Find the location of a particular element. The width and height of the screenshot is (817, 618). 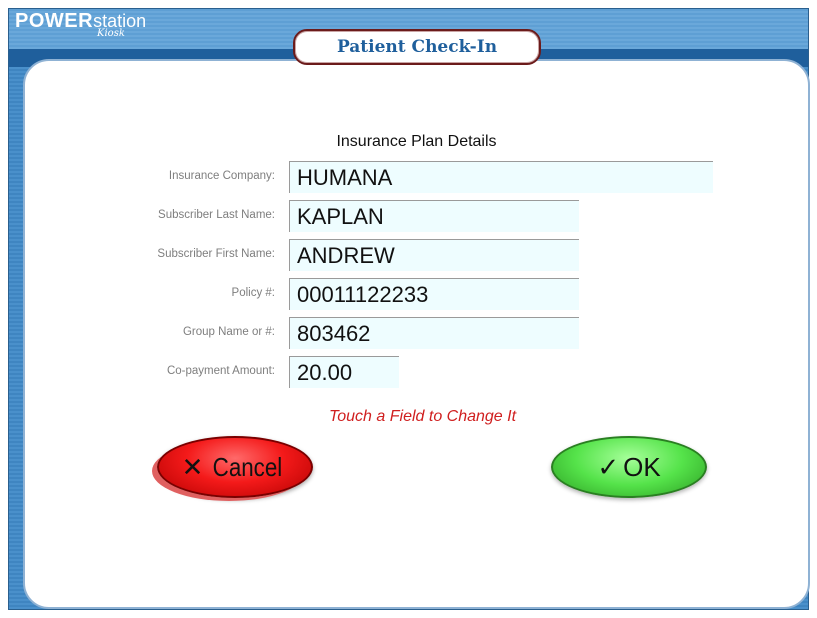

policy-number-field: 00011122233 is located at coordinates (434, 294).